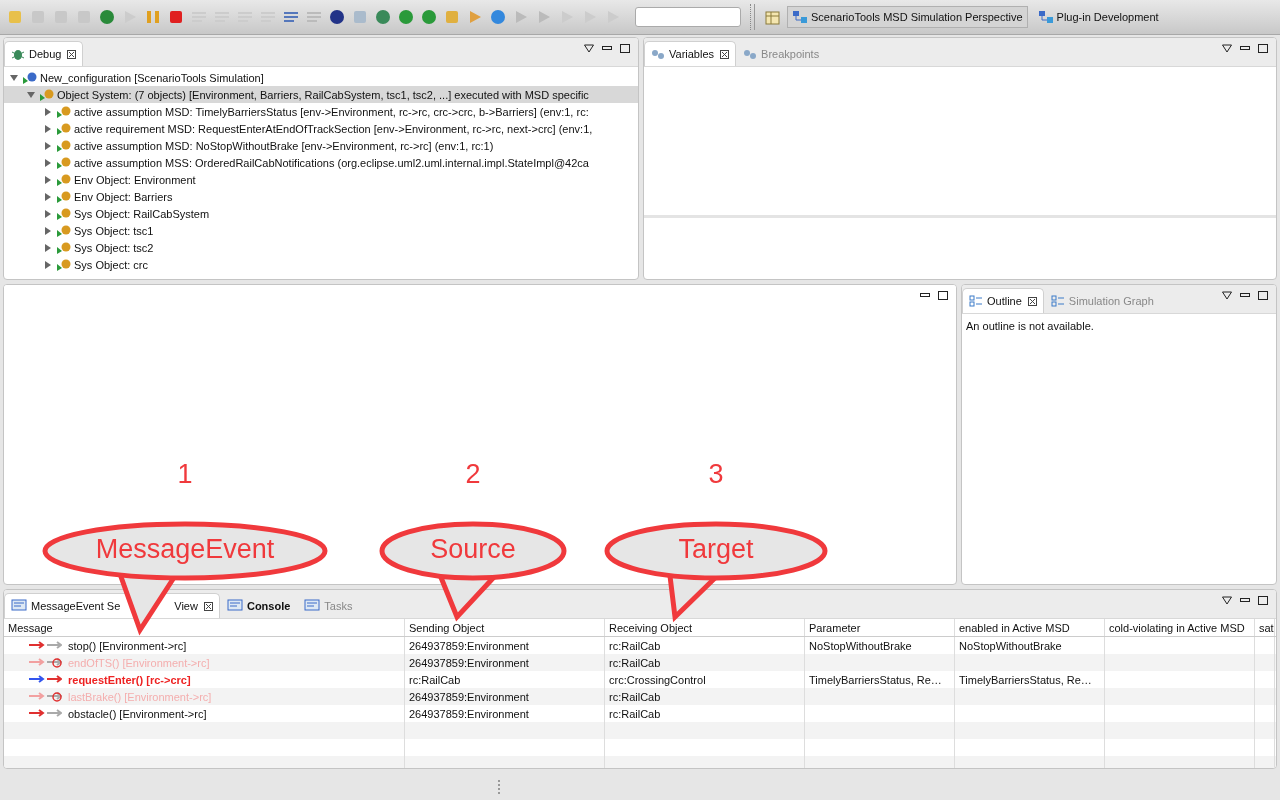 Image resolution: width=1280 pixels, height=800 pixels. Describe the element at coordinates (321, 162) in the screenshot. I see `tree-item: active assumption MSS: OrderedRailCabNotifications (org.eclipse.uml2.uml.internal.impl.StateImpl@42ca` at that location.